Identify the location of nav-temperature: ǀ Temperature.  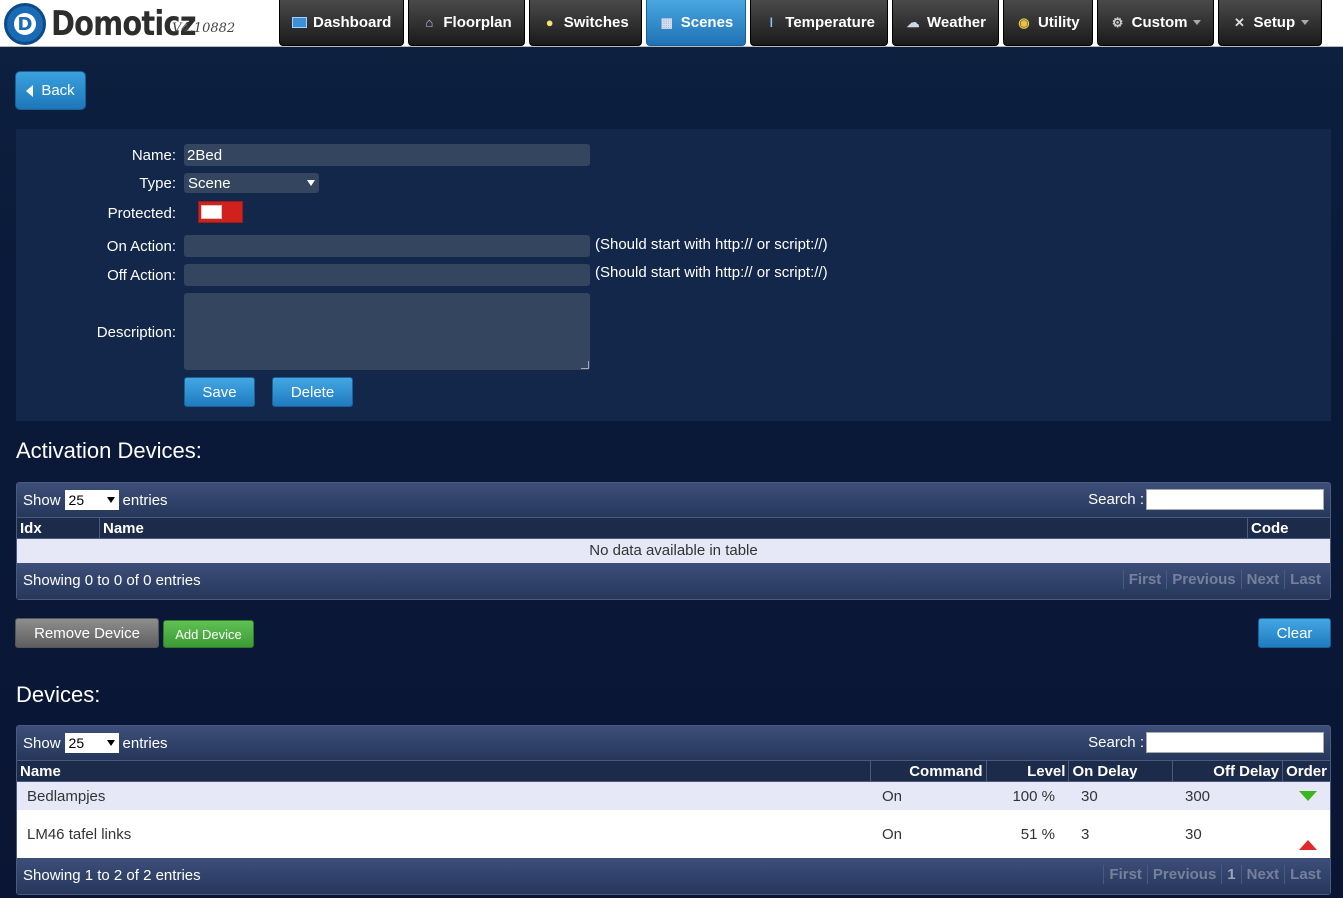
(819, 23).